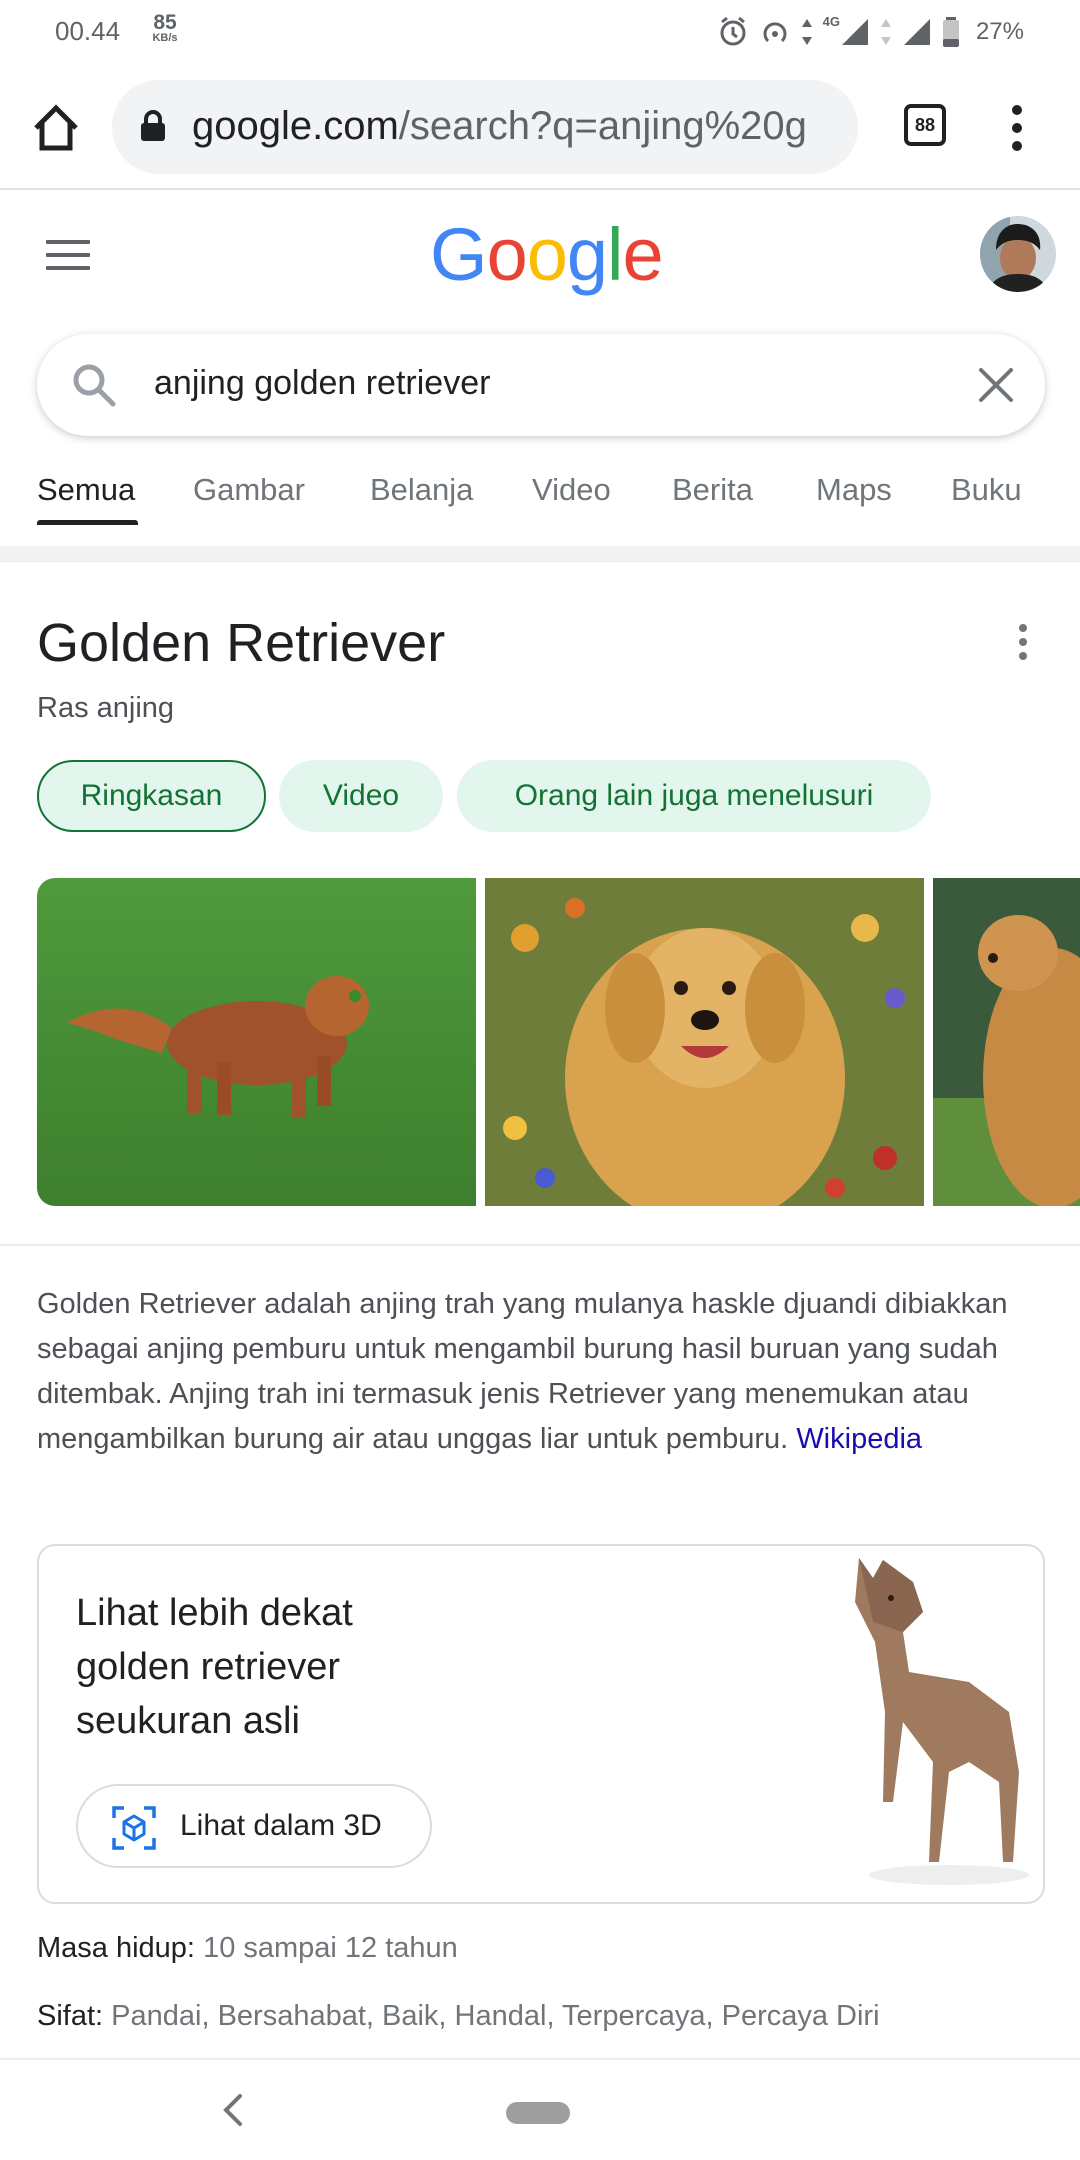  What do you see at coordinates (116, 1948) in the screenshot?
I see `fact-lifespan-label: Masa hidup:` at bounding box center [116, 1948].